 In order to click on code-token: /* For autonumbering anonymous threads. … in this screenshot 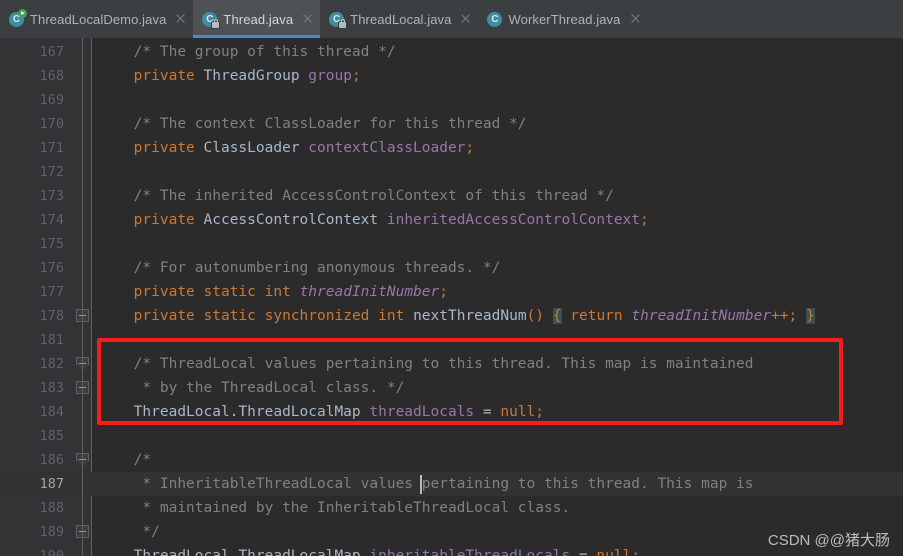, I will do `click(317, 268)`.